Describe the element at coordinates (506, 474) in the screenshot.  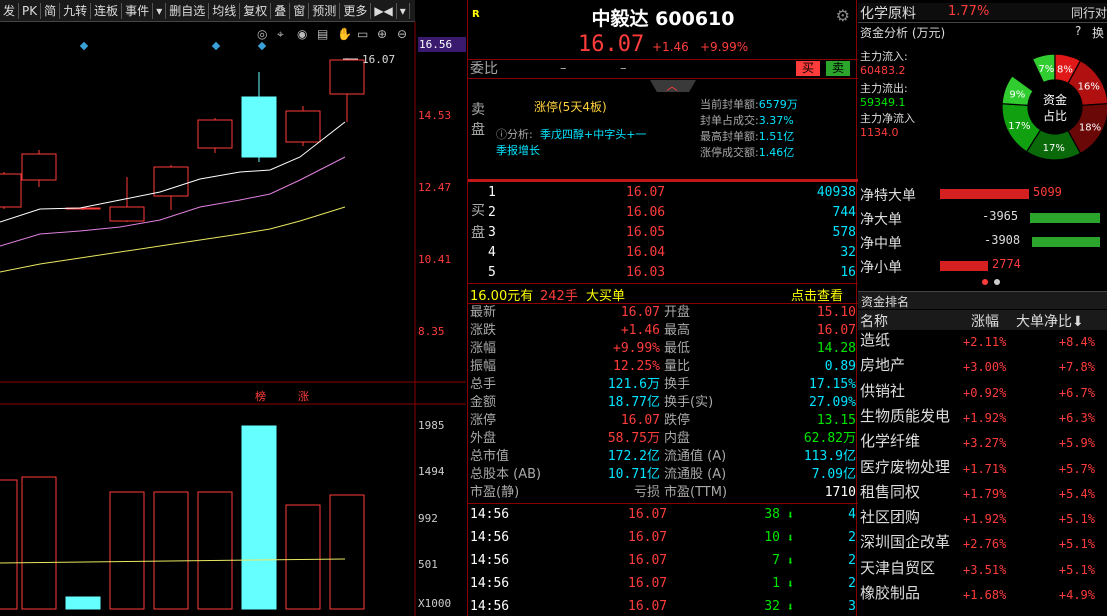
I see `quote-key: 总股本 (AB)` at that location.